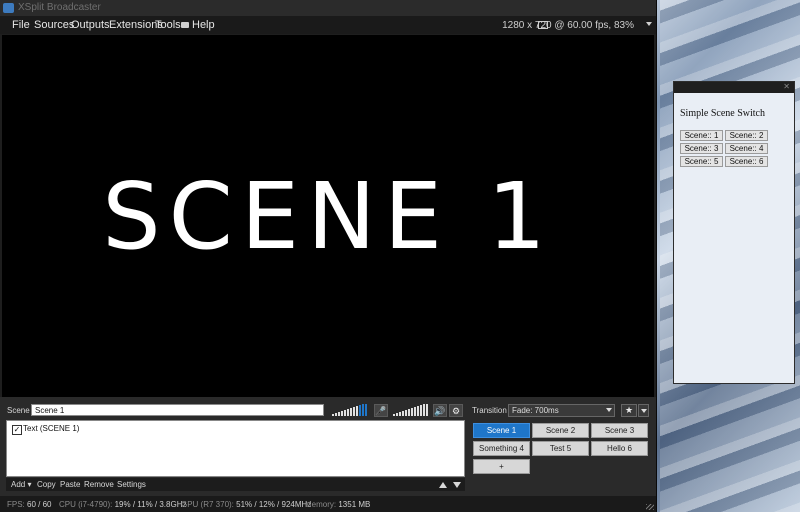  What do you see at coordinates (619, 448) in the screenshot?
I see `scene-button-6: Hello 6` at bounding box center [619, 448].